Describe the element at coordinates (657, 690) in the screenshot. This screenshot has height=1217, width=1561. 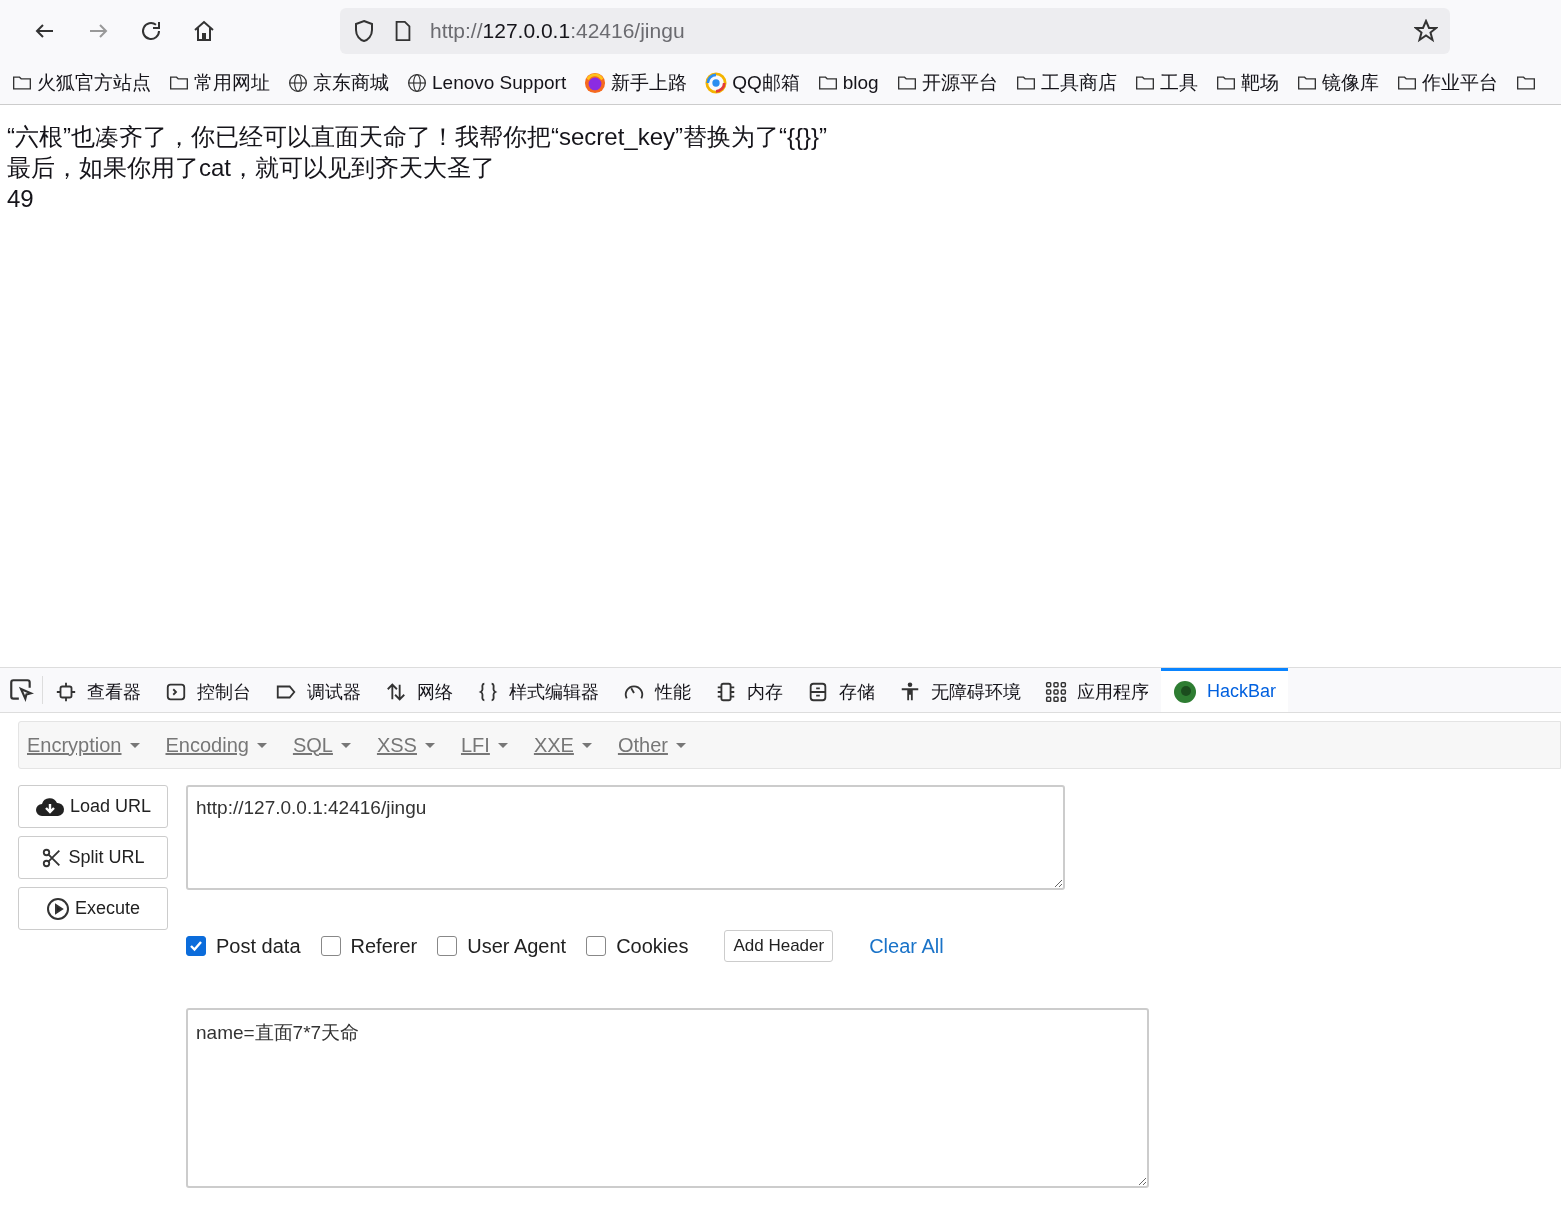
I see `devtools-tab: 性能` at that location.